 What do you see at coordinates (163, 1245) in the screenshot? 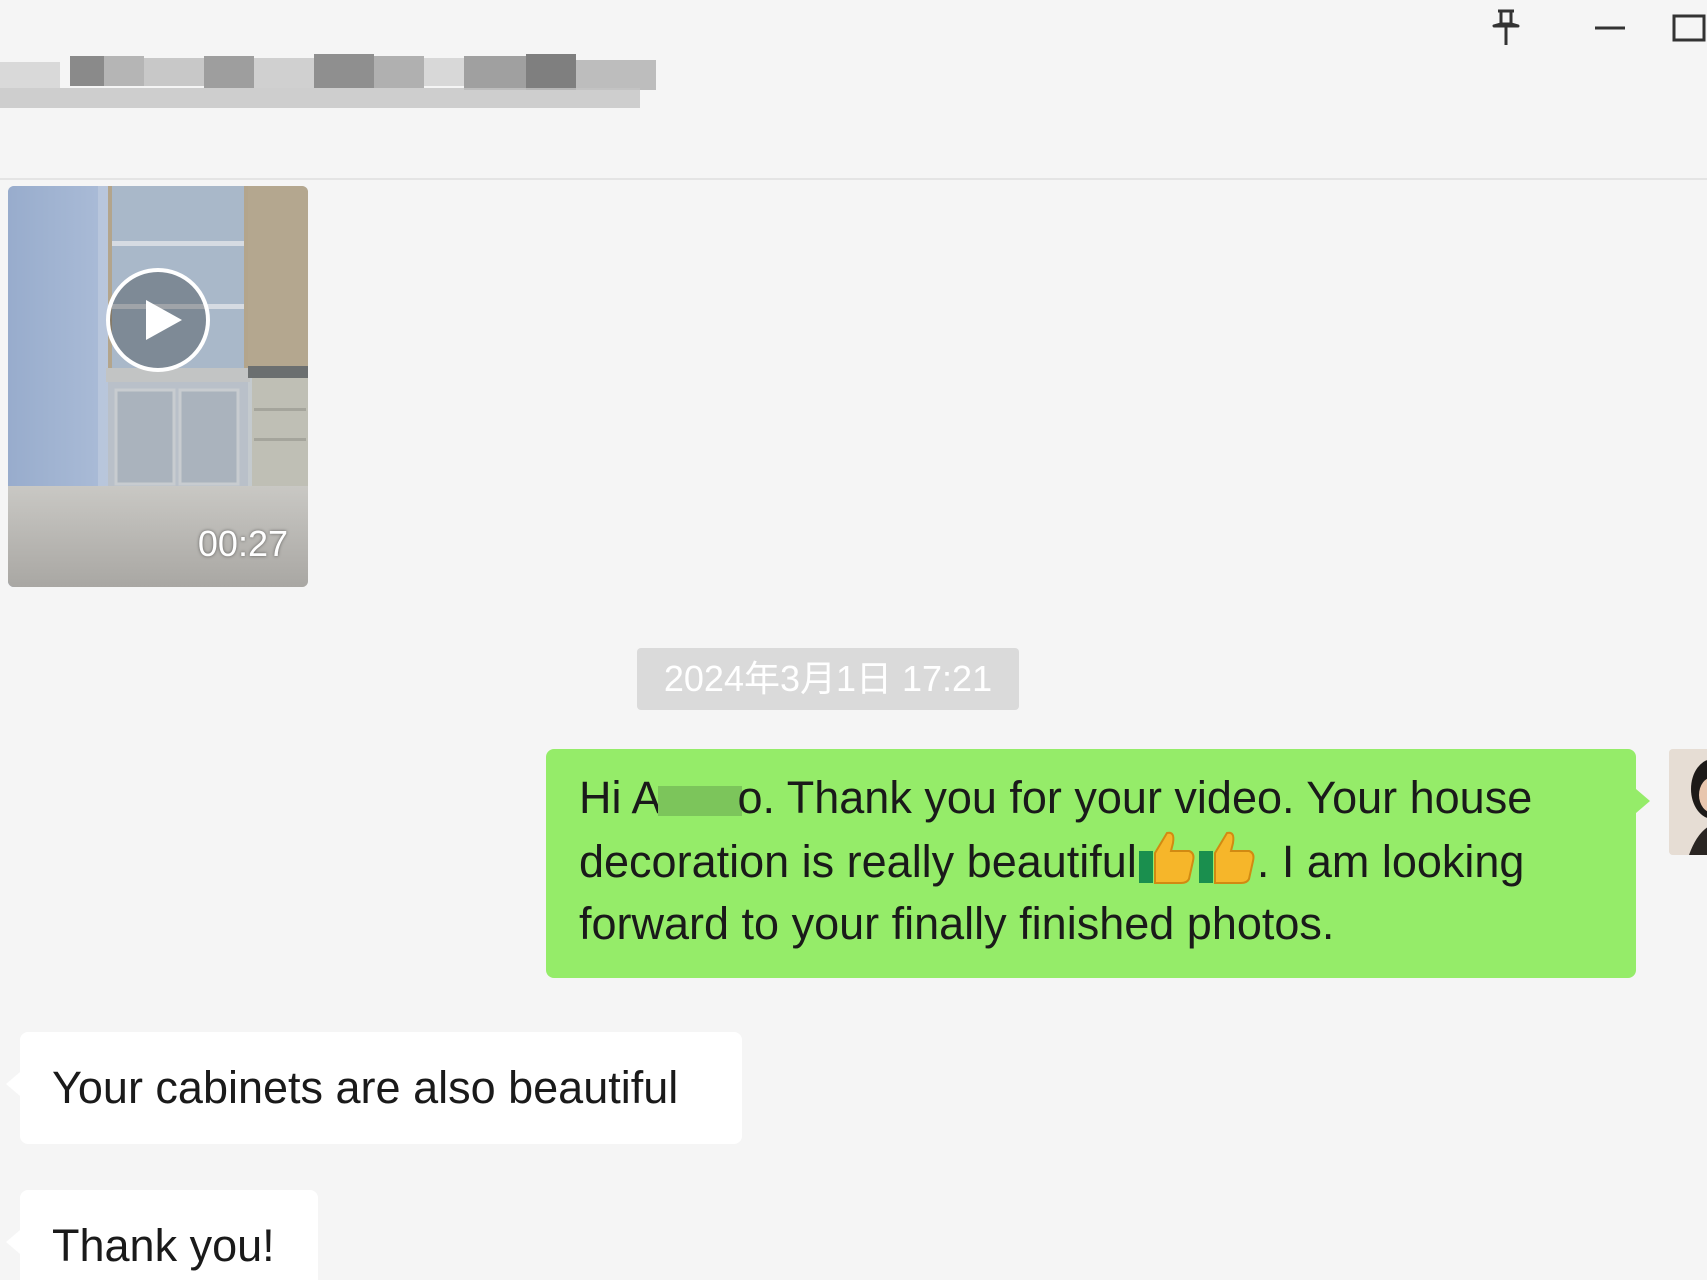
I see `incoming-text: Thank you!` at bounding box center [163, 1245].